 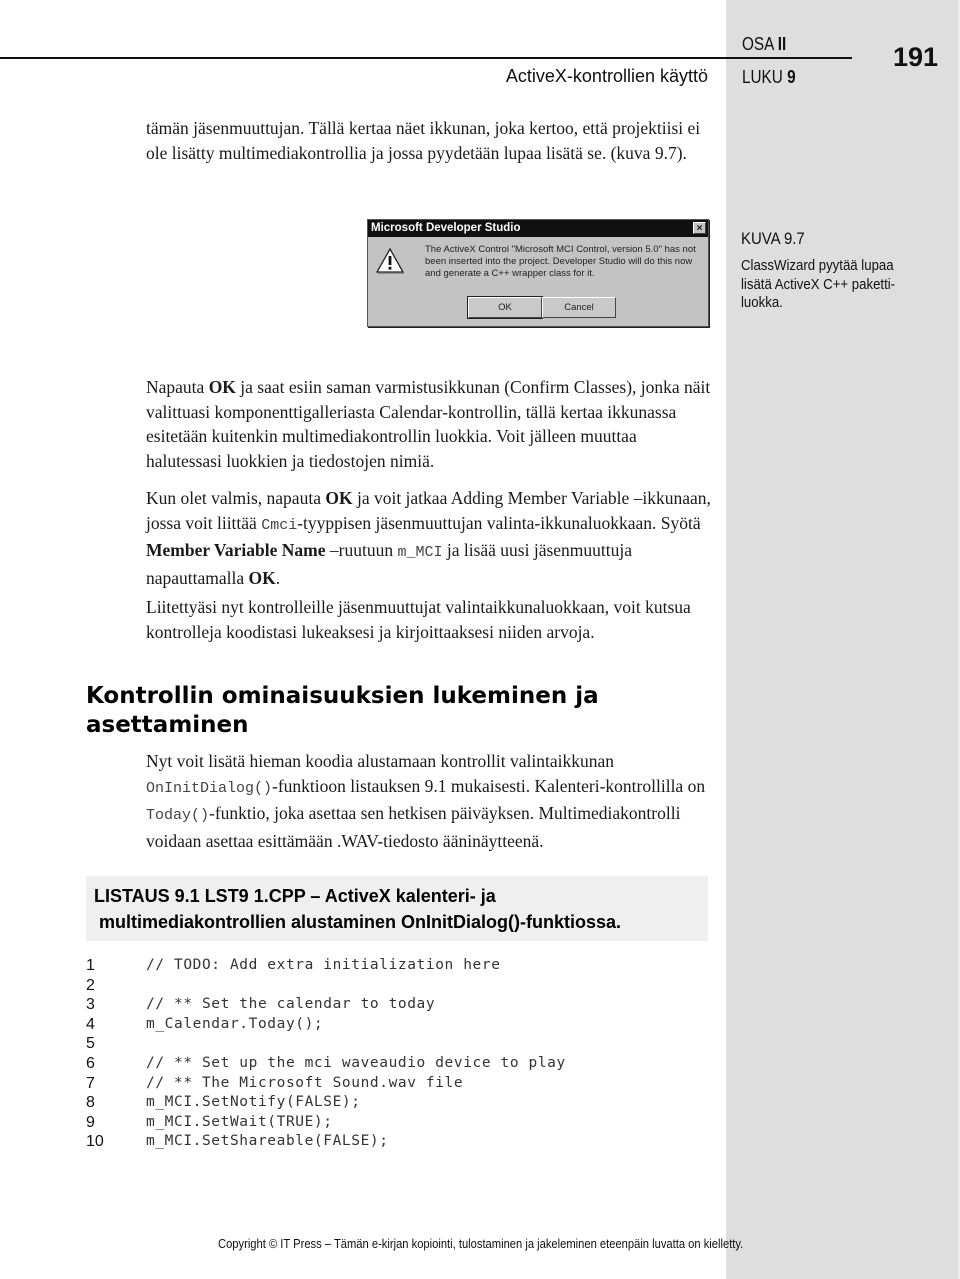 I want to click on code-cmci: Cmci, so click(x=279, y=525).